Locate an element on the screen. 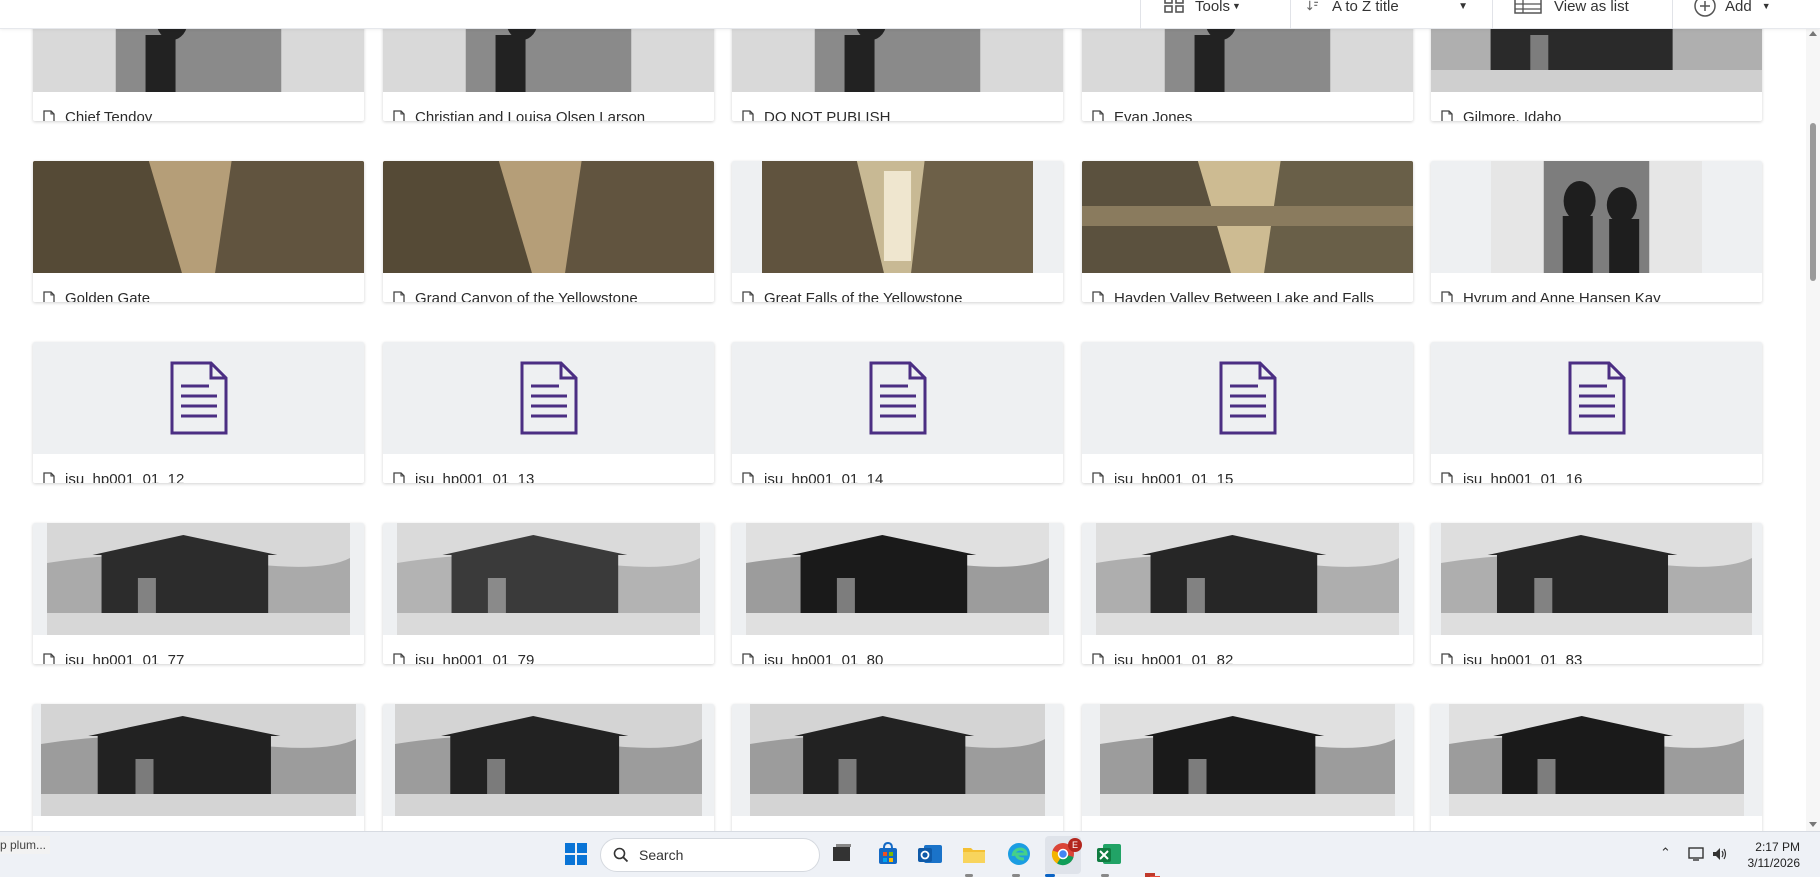  media-card: isu_hp001_01_89 is located at coordinates (1247, 767).